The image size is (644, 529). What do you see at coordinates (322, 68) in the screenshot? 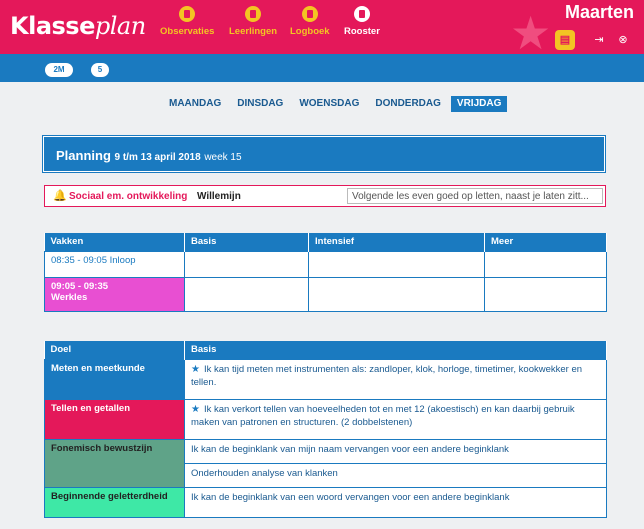
I see `group-bar: 2M 5` at bounding box center [322, 68].